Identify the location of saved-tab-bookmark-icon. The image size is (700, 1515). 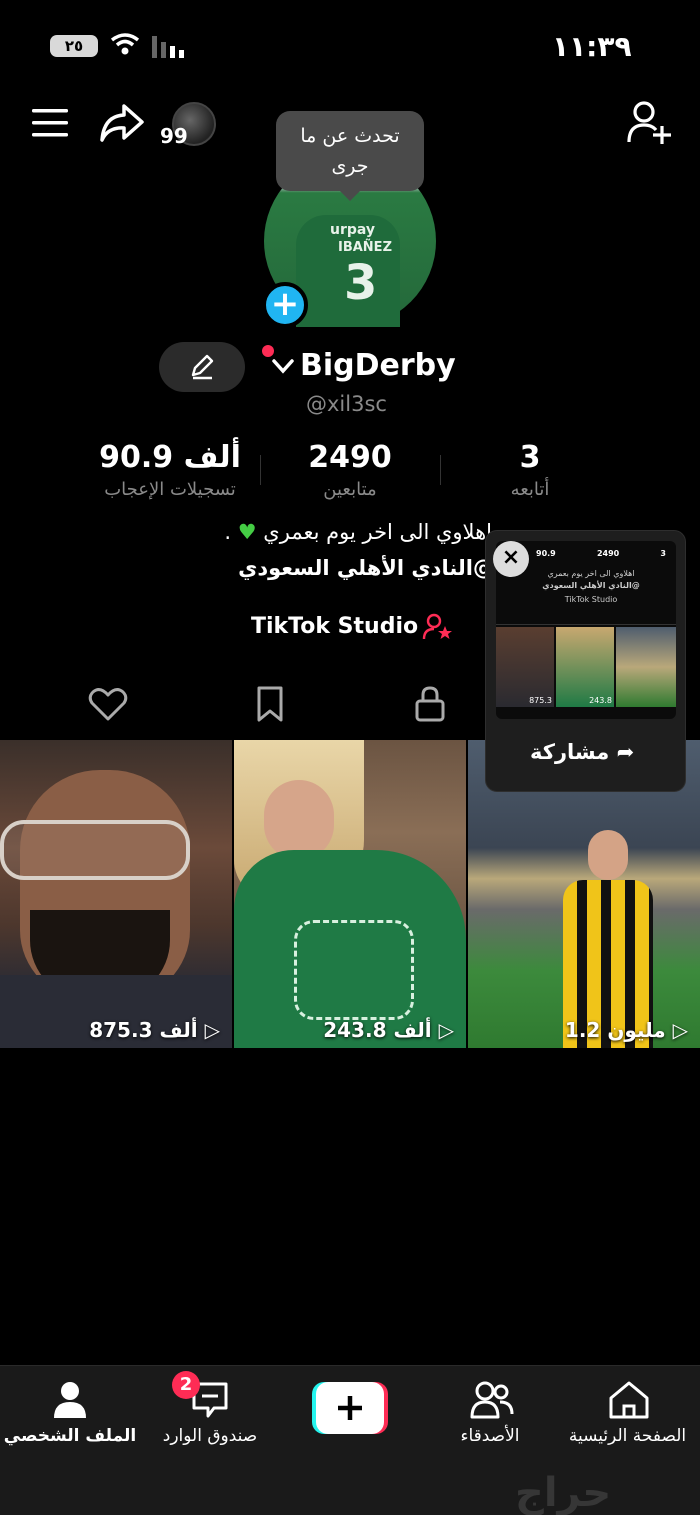
(270, 704).